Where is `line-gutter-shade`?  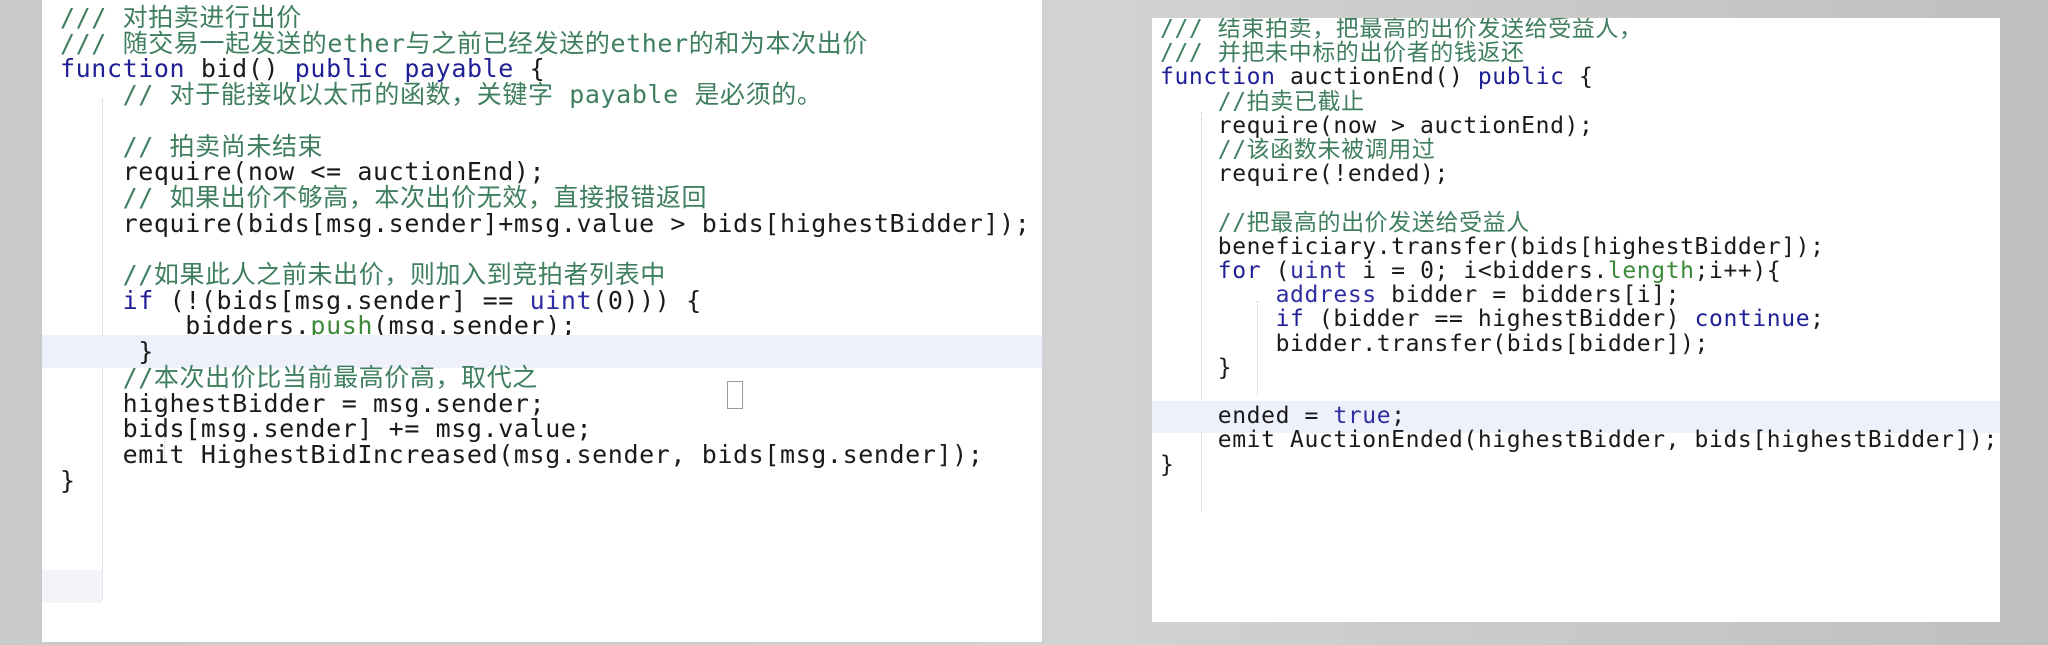
line-gutter-shade is located at coordinates (72, 586).